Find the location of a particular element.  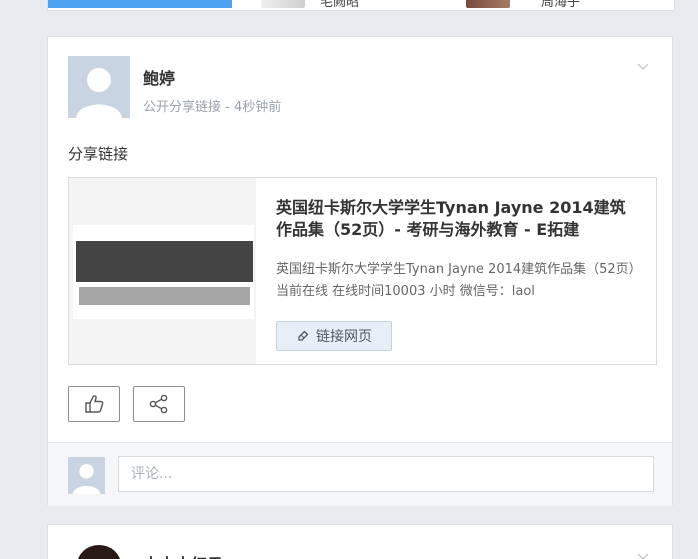

thumbs-up-icon is located at coordinates (94, 404).